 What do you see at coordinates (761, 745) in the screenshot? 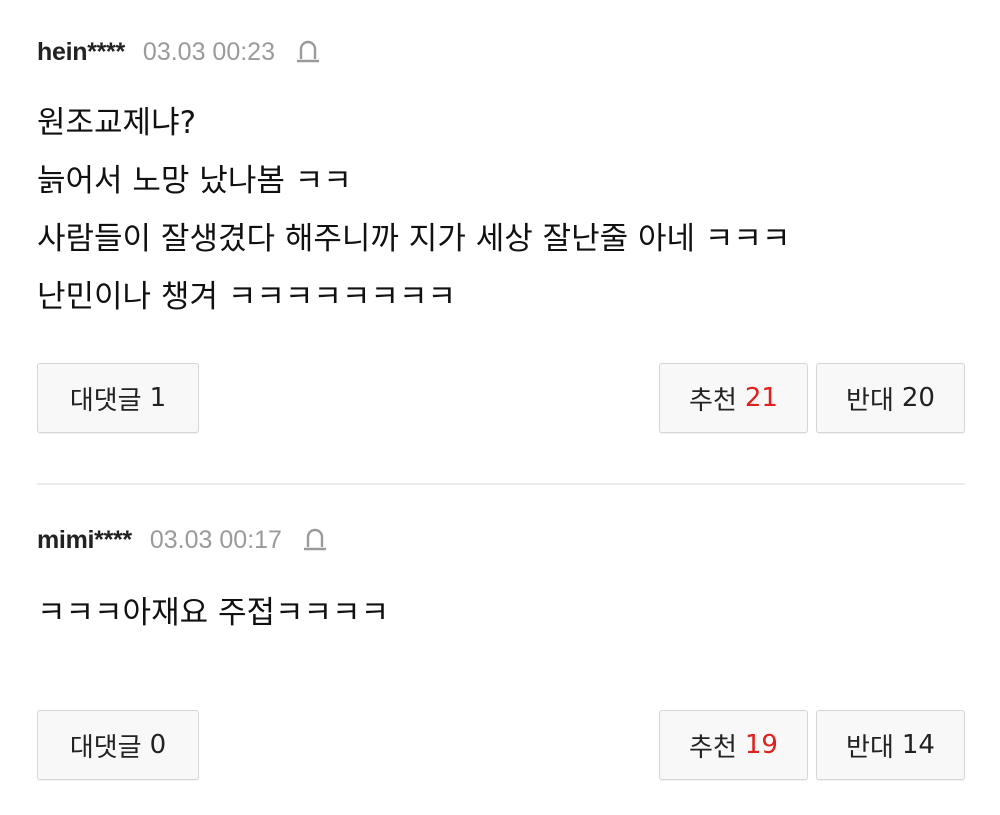
I see `recommend-count: 19` at bounding box center [761, 745].